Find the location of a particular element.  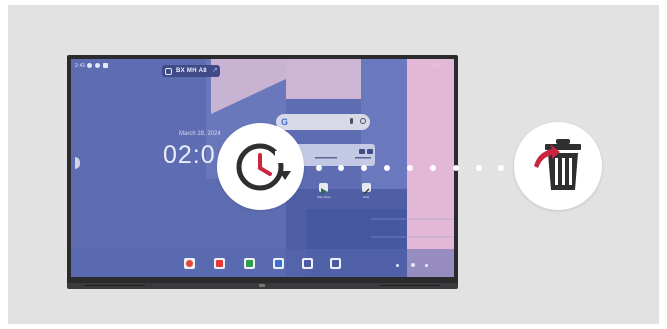

schedule-circle is located at coordinates (260, 166).